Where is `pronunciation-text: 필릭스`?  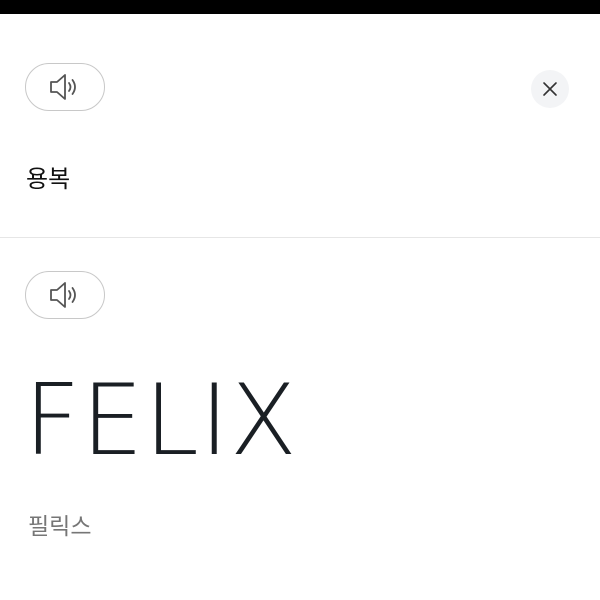 pronunciation-text: 필릭스 is located at coordinates (60, 527).